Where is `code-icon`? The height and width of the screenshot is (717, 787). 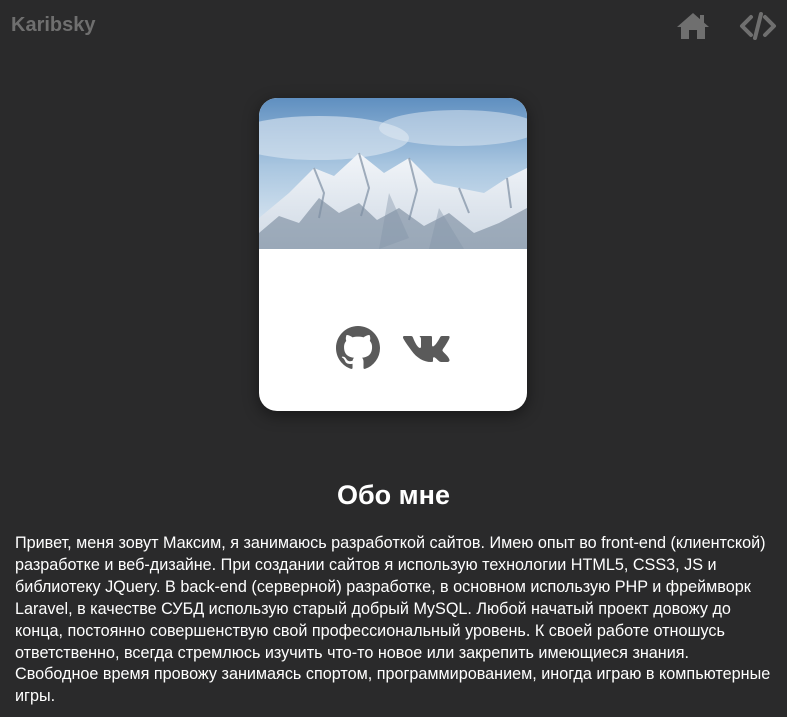
code-icon is located at coordinates (758, 26).